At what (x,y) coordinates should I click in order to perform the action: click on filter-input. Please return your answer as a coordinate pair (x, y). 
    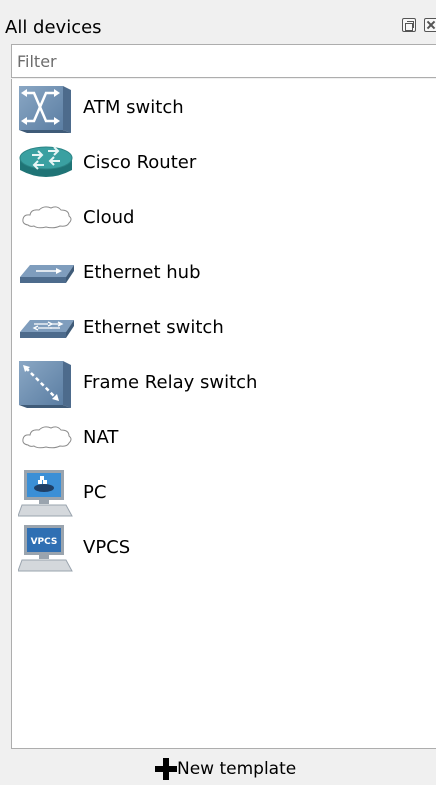
    Looking at the image, I should click on (223, 61).